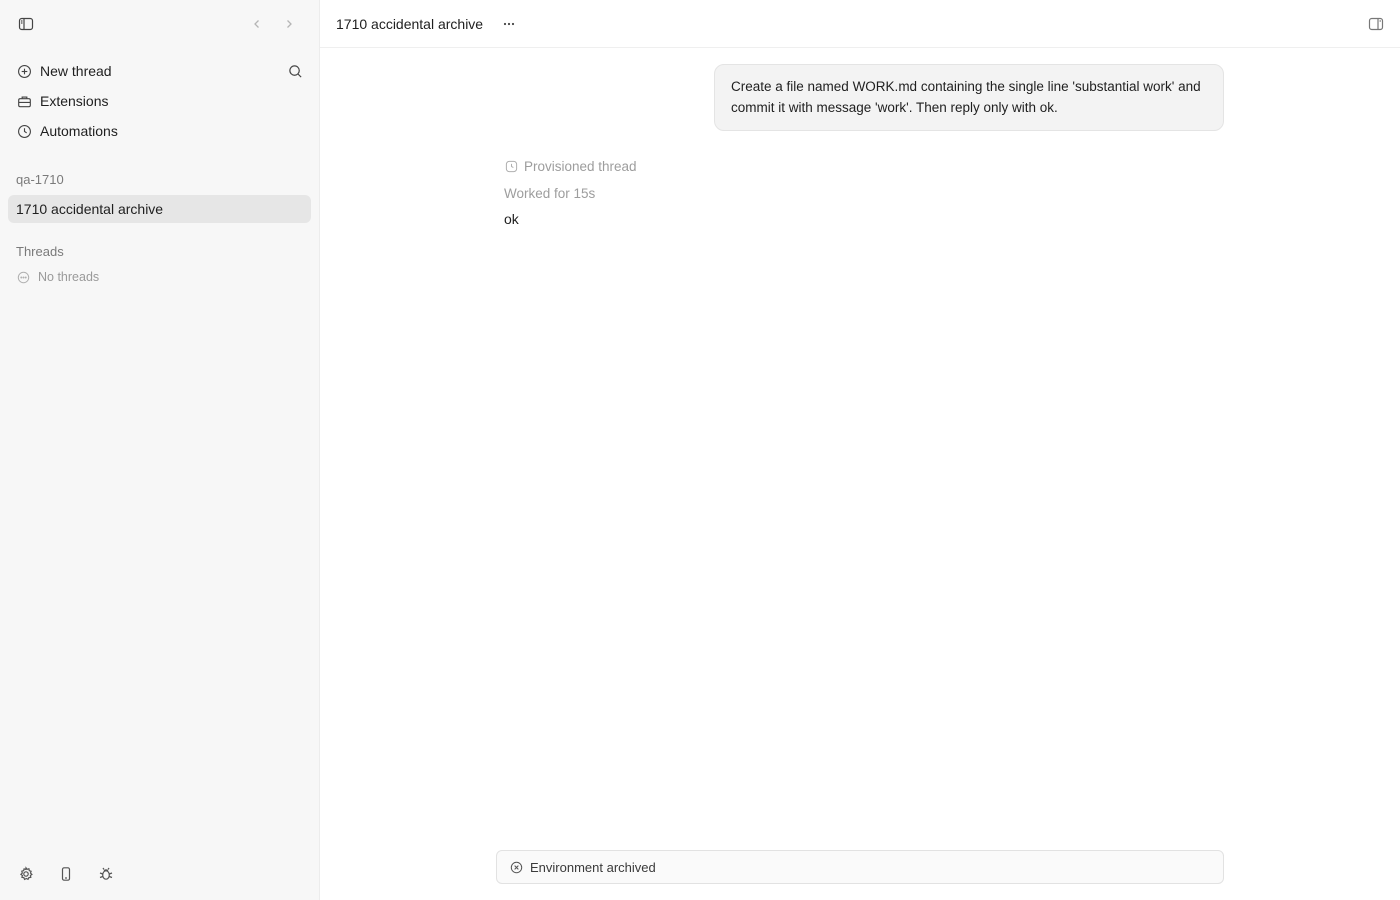  Describe the element at coordinates (159, 24) in the screenshot. I see `sidebar-toolbar` at that location.